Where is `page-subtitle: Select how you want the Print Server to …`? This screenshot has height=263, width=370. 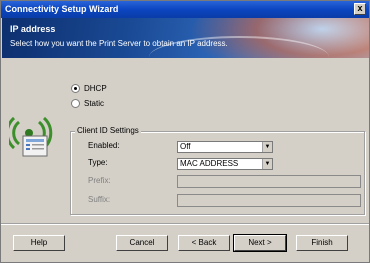 page-subtitle: Select how you want the Print Server to … is located at coordinates (119, 43).